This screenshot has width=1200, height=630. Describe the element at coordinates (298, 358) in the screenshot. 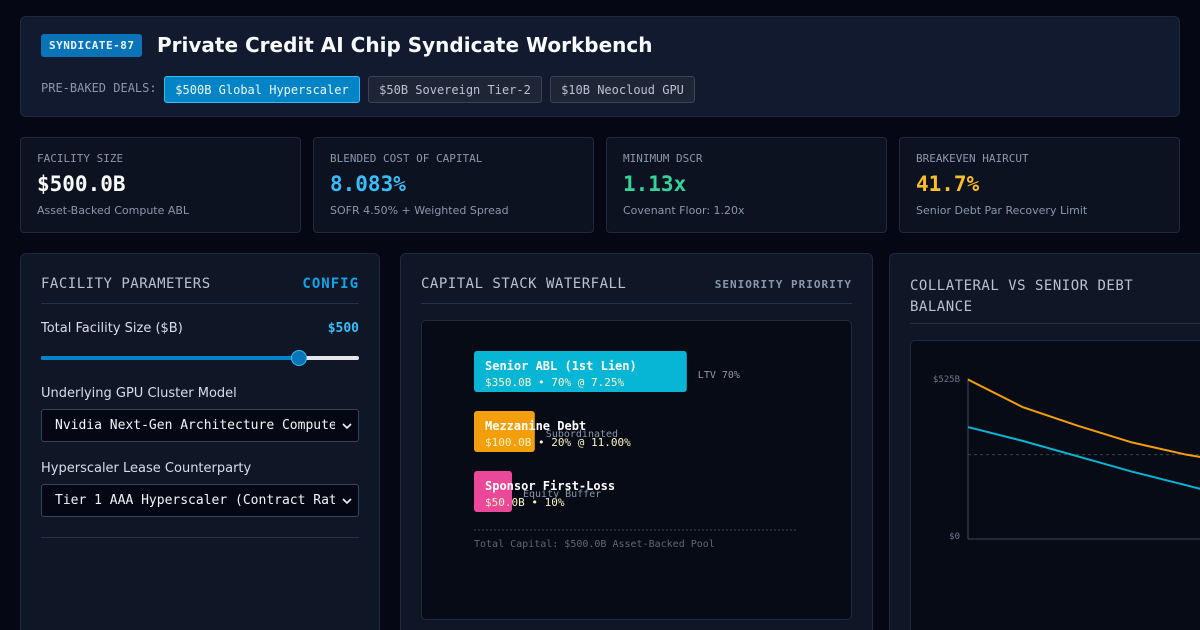

I see `slider-handle` at that location.